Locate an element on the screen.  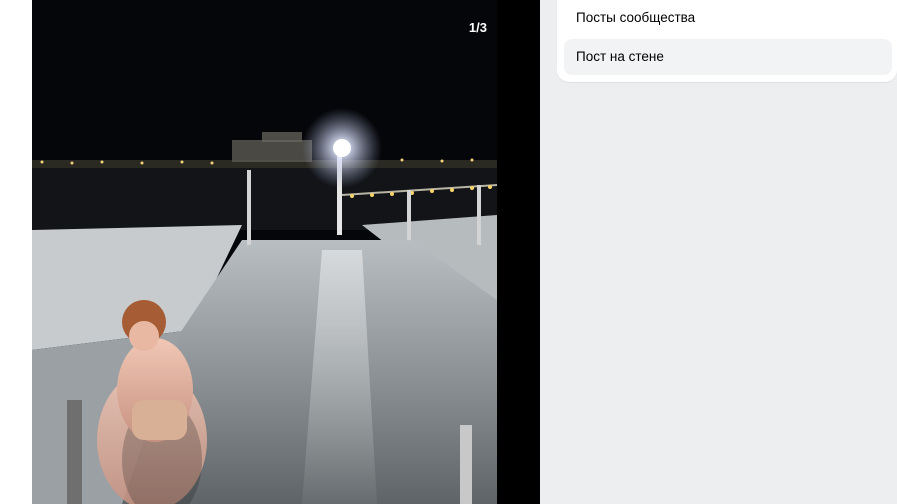
share-menu: Посты сообщества Пост на стене is located at coordinates (727, 41).